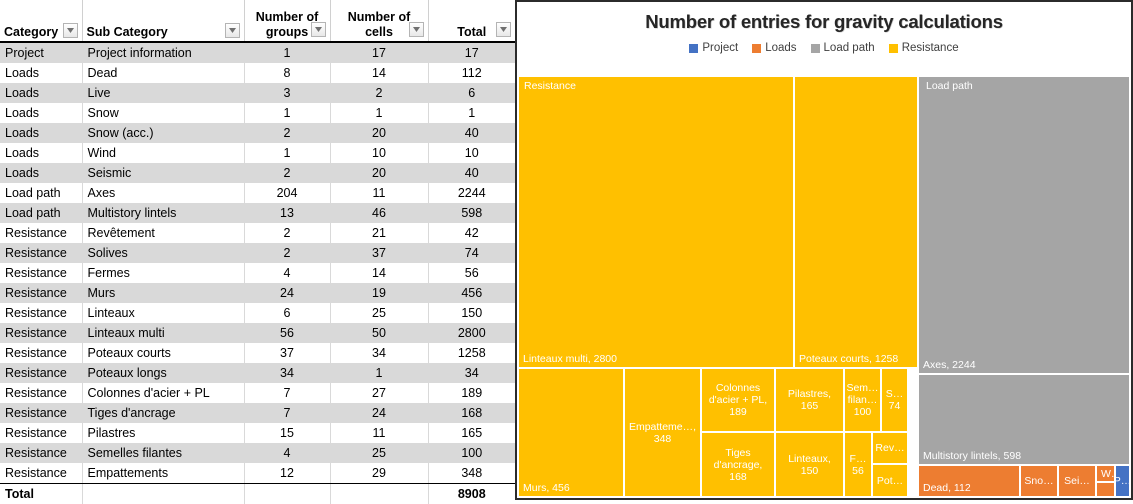  I want to click on treemap-tile-linteaux-multi: Linteaux multi, 2800, so click(656, 222).